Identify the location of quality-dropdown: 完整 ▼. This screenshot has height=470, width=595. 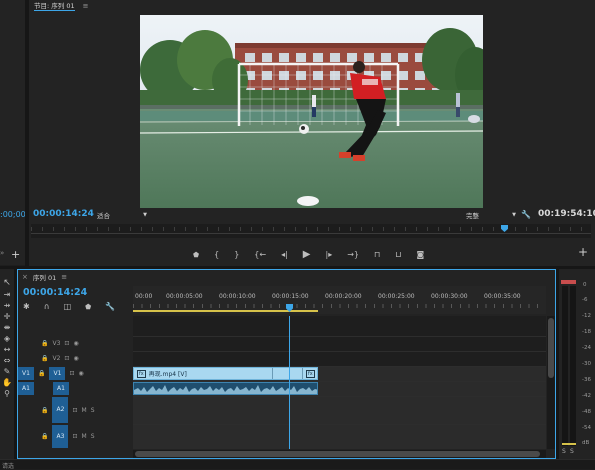
(491, 215).